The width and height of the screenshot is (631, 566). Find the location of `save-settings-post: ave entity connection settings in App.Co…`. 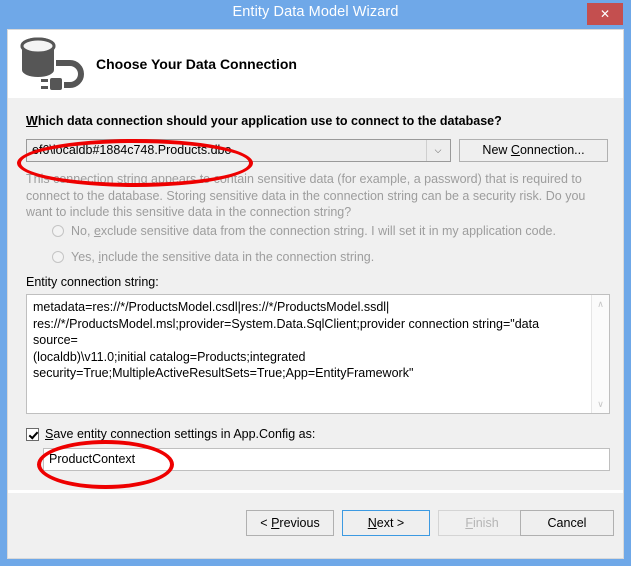

save-settings-post: ave entity connection settings in App.Co… is located at coordinates (184, 434).